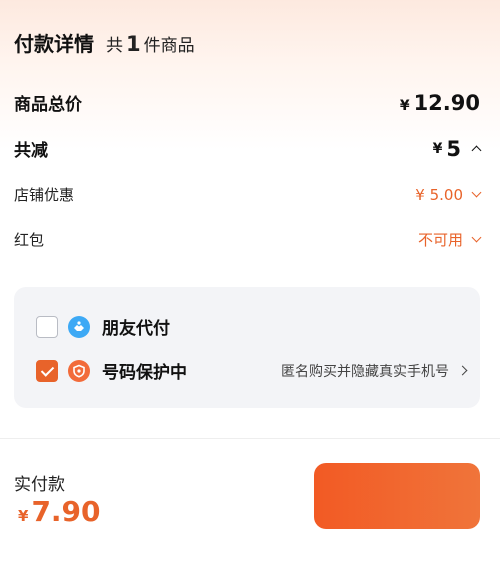 This screenshot has width=500, height=565. Describe the element at coordinates (66, 511) in the screenshot. I see `pay-value: 7.90` at that location.